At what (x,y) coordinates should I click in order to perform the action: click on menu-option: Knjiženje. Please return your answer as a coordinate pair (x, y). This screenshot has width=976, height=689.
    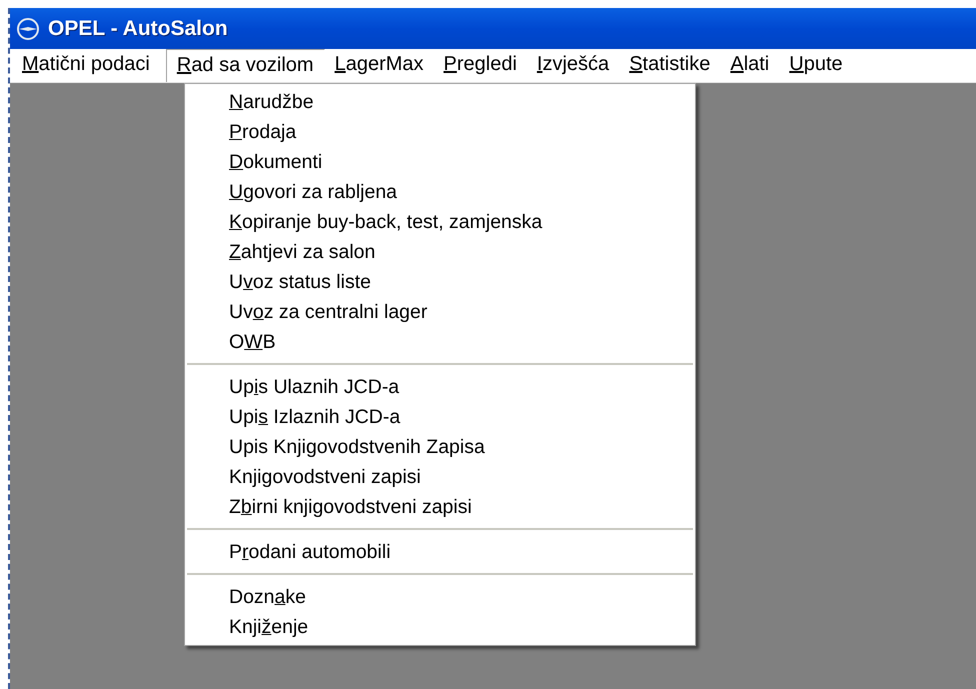
    Looking at the image, I should click on (440, 627).